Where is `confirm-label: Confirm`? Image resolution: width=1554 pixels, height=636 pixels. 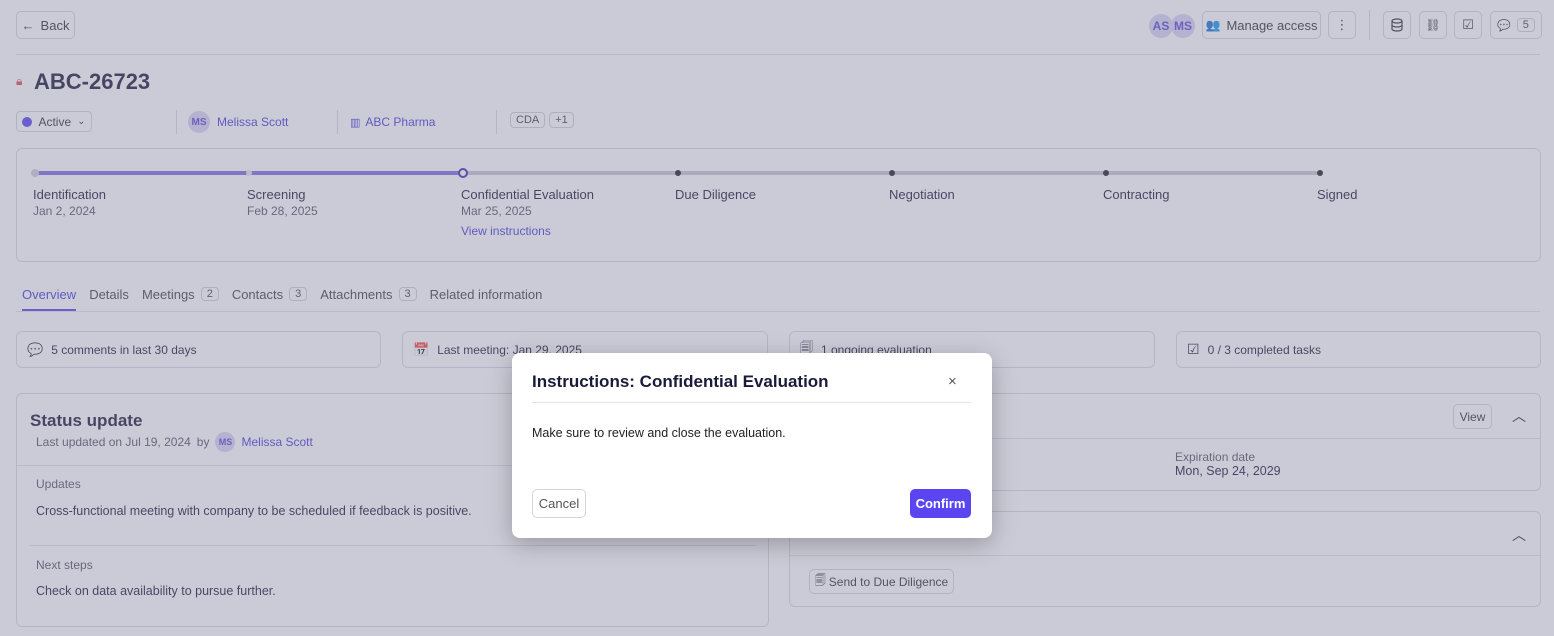 confirm-label: Confirm is located at coordinates (940, 503).